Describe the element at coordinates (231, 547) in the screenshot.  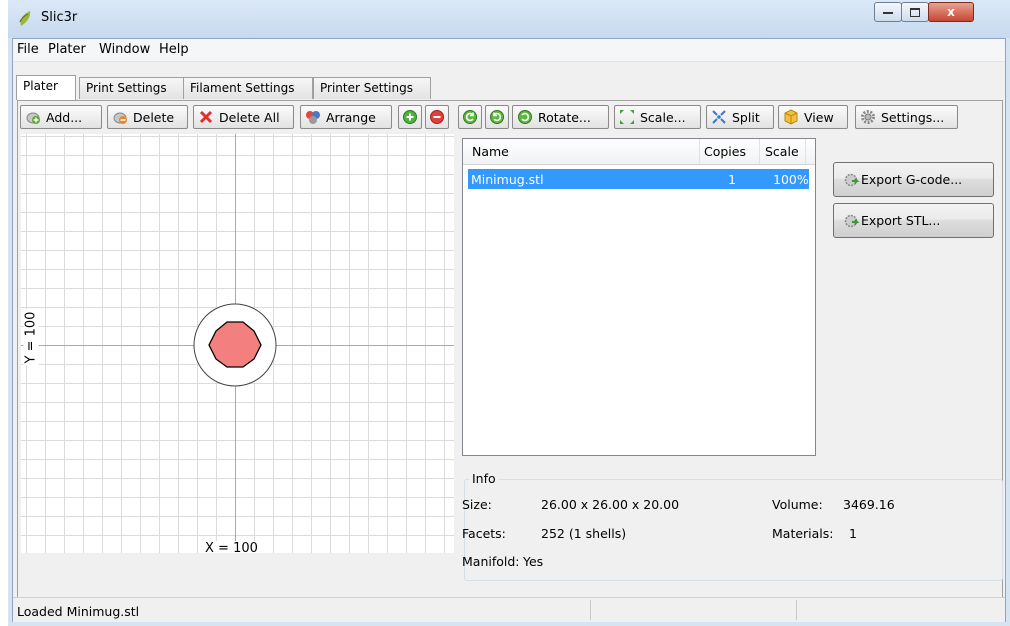
I see `x-axis-label: X = 100` at that location.